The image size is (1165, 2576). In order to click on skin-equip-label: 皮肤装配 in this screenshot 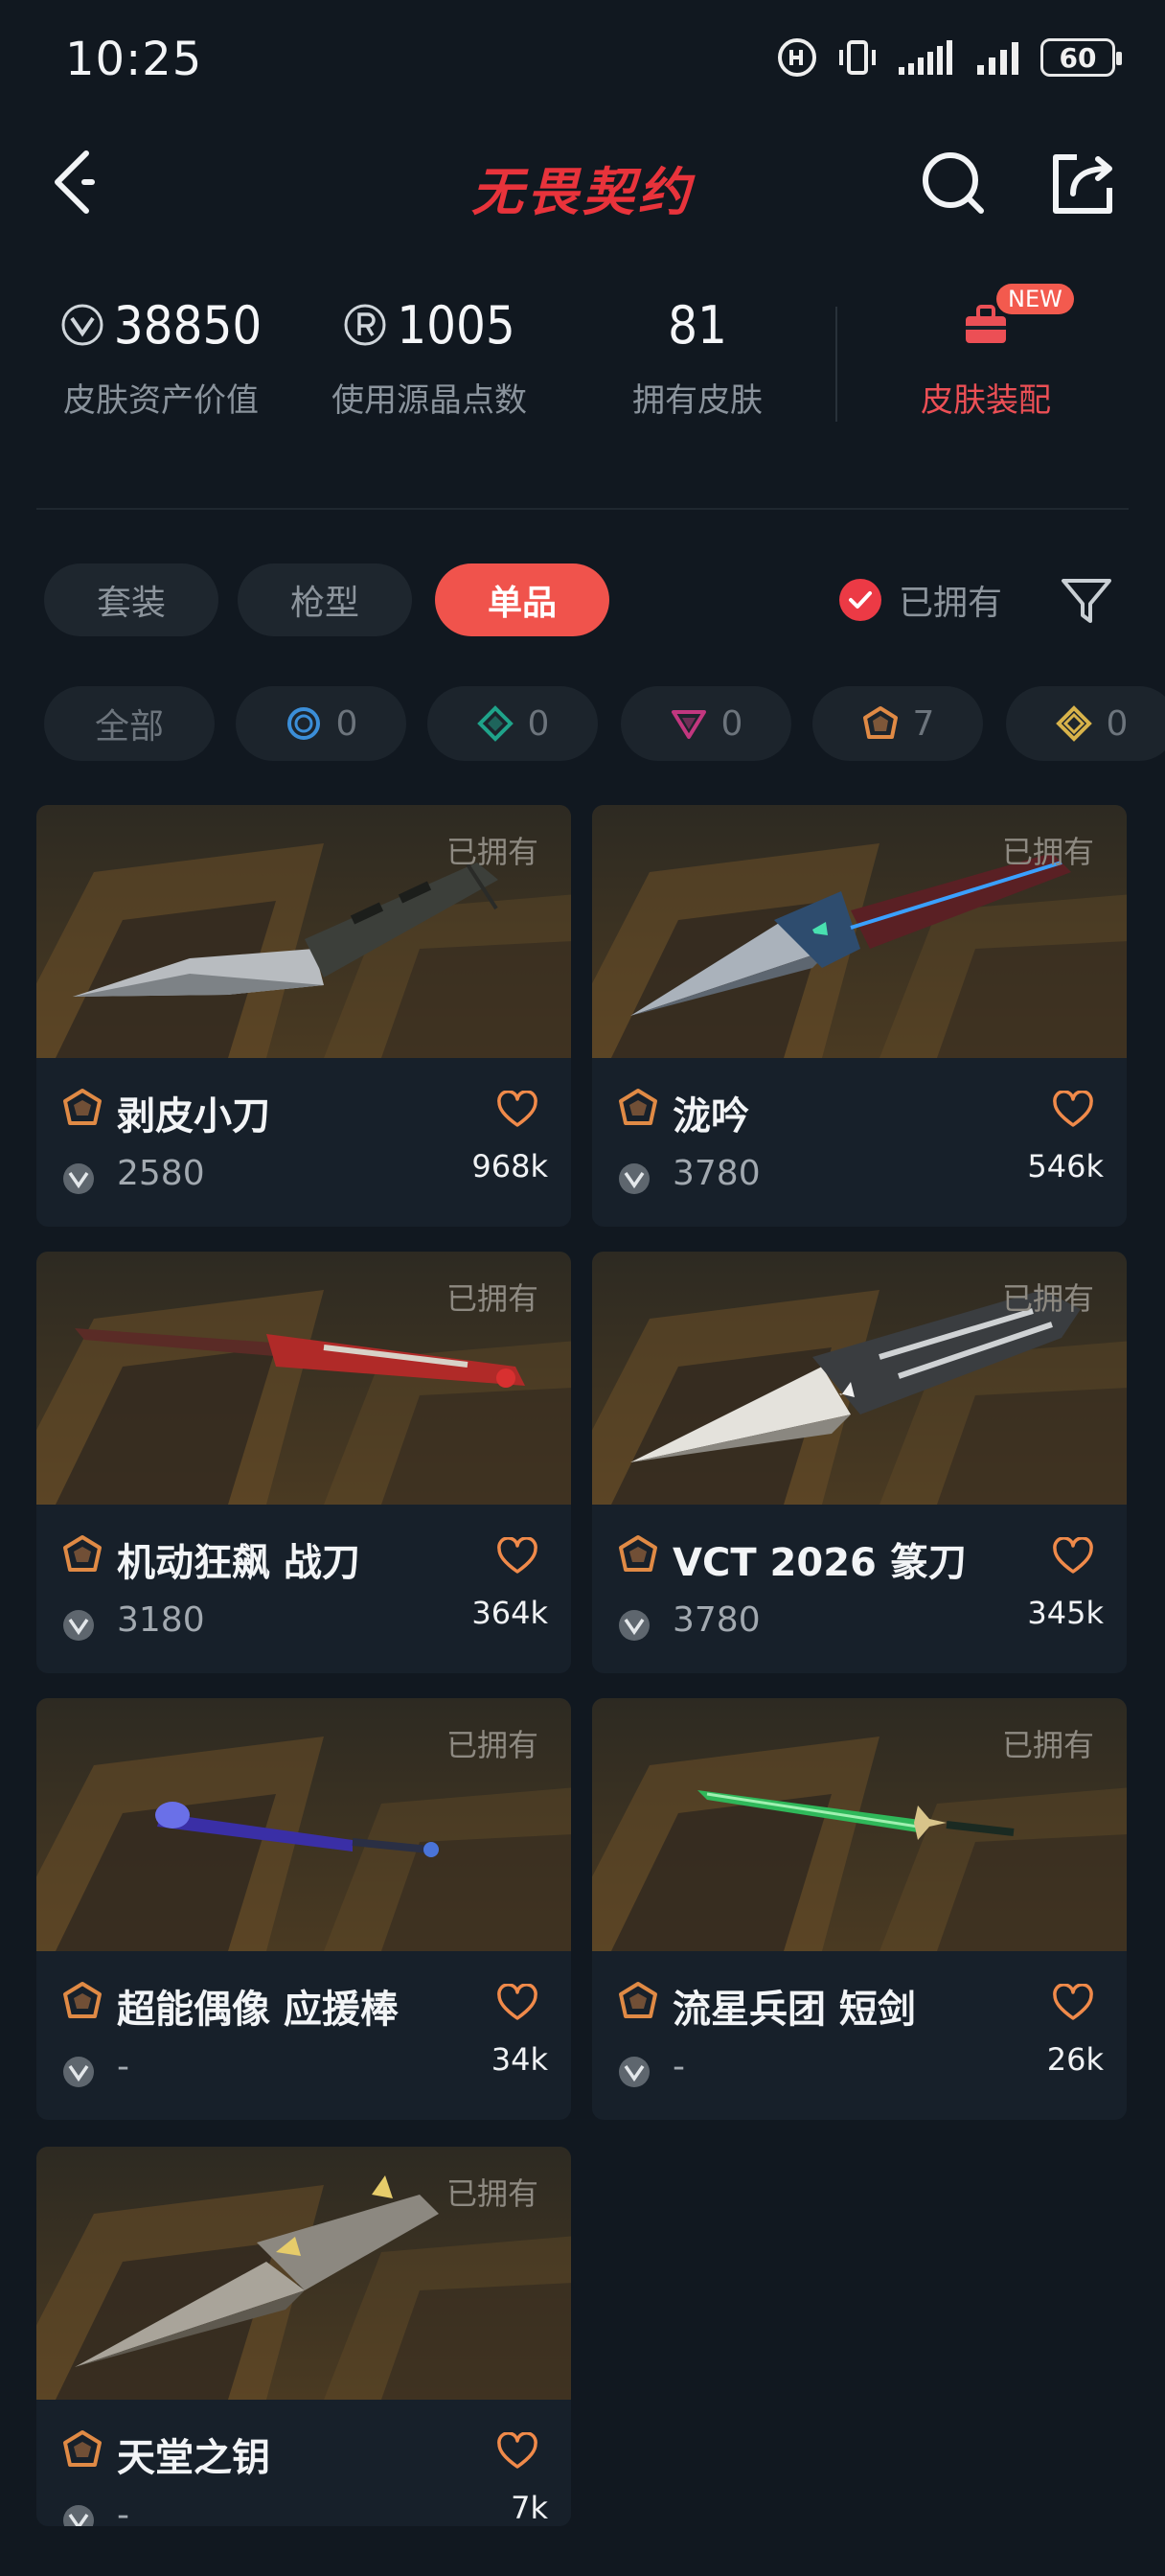, I will do `click(986, 400)`.